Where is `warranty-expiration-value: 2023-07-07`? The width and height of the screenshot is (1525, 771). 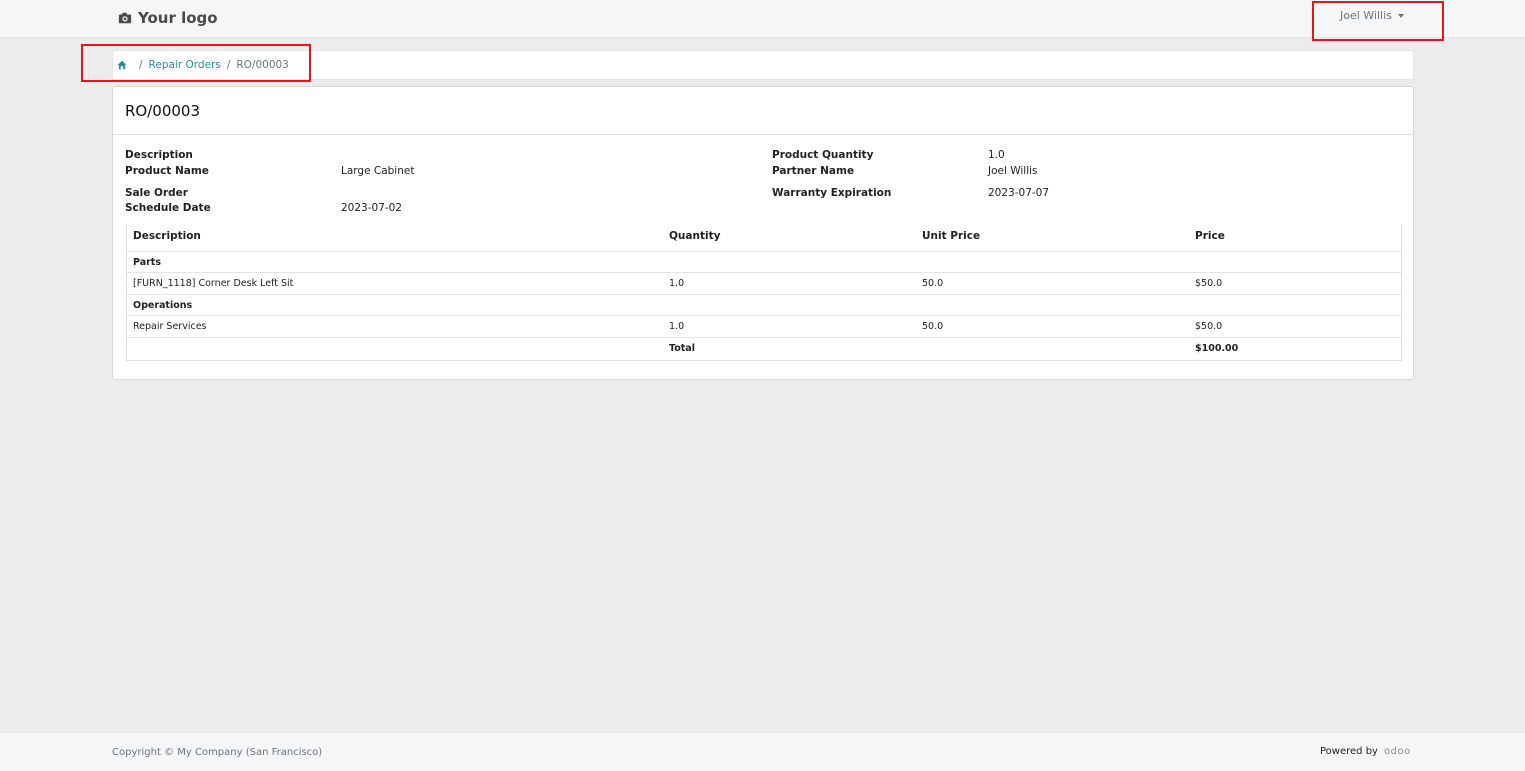 warranty-expiration-value: 2023-07-07 is located at coordinates (1019, 193).